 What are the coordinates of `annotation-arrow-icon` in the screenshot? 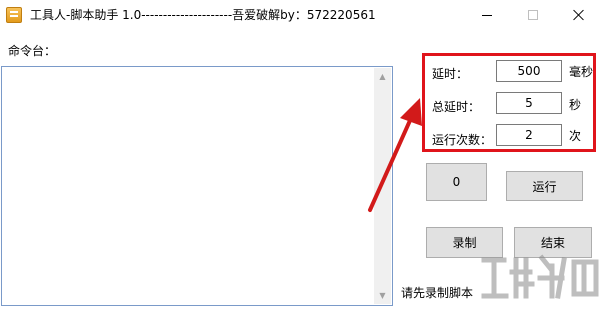 It's located at (395, 155).